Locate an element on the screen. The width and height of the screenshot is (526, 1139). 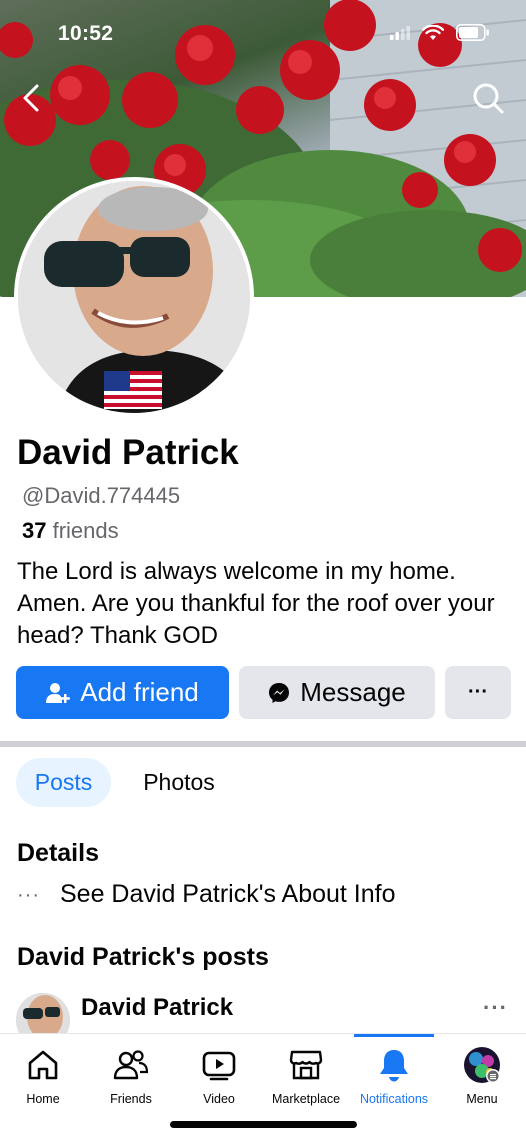
video-icon is located at coordinates (219, 1066).